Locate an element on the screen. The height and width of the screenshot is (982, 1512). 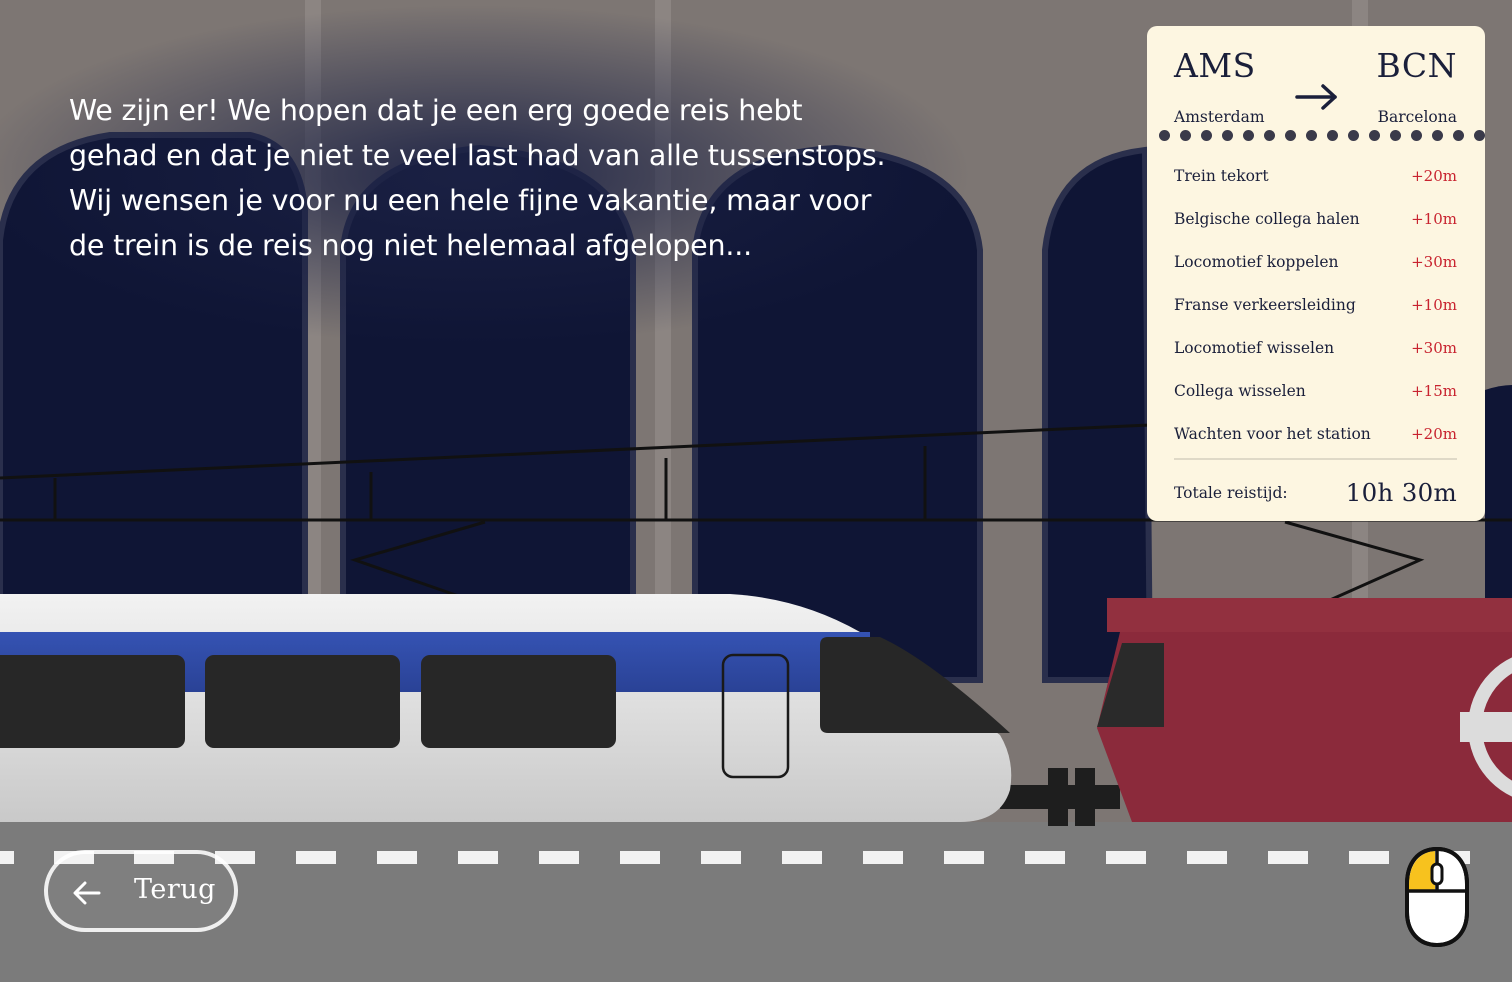
stop-label: Locomotief koppelen is located at coordinates (1256, 261).